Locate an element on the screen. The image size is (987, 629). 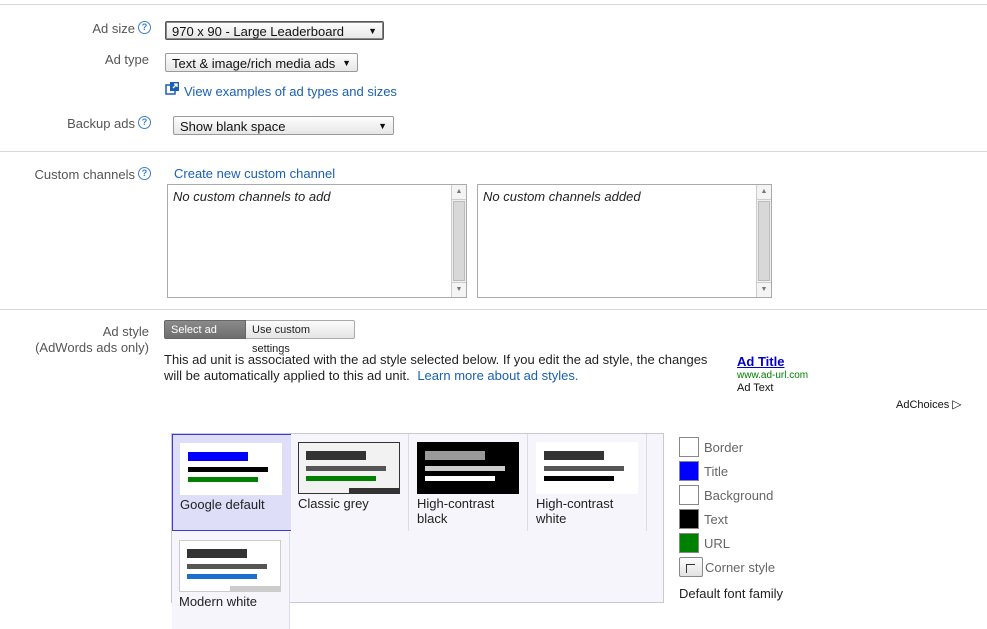
style-name: Google default is located at coordinates (222, 504).